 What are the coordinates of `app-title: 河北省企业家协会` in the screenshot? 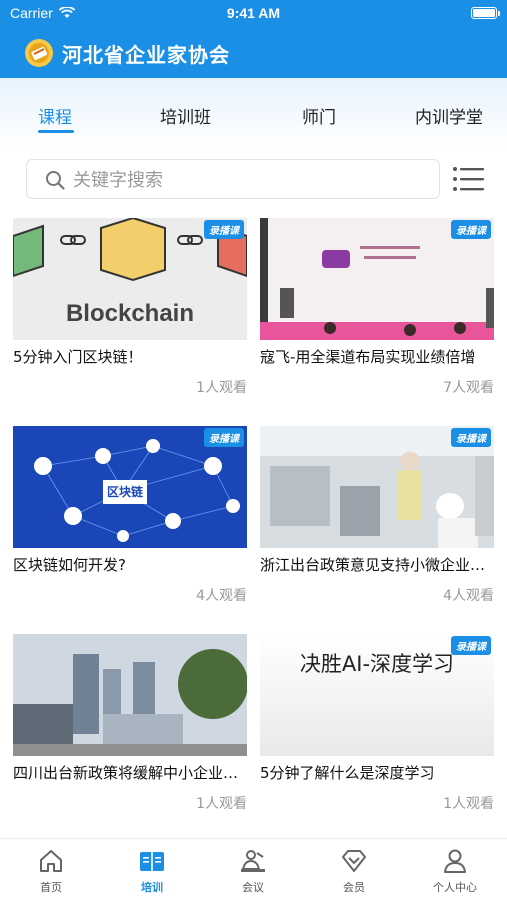 It's located at (146, 54).